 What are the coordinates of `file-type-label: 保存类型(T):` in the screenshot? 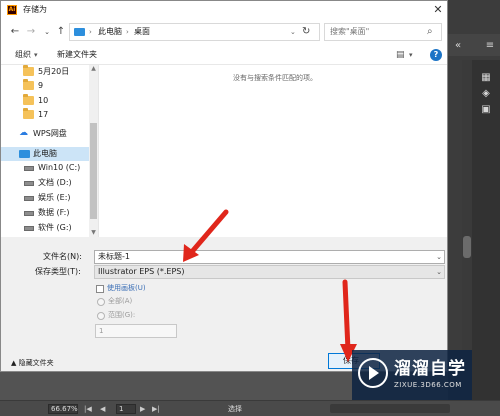 It's located at (58, 271).